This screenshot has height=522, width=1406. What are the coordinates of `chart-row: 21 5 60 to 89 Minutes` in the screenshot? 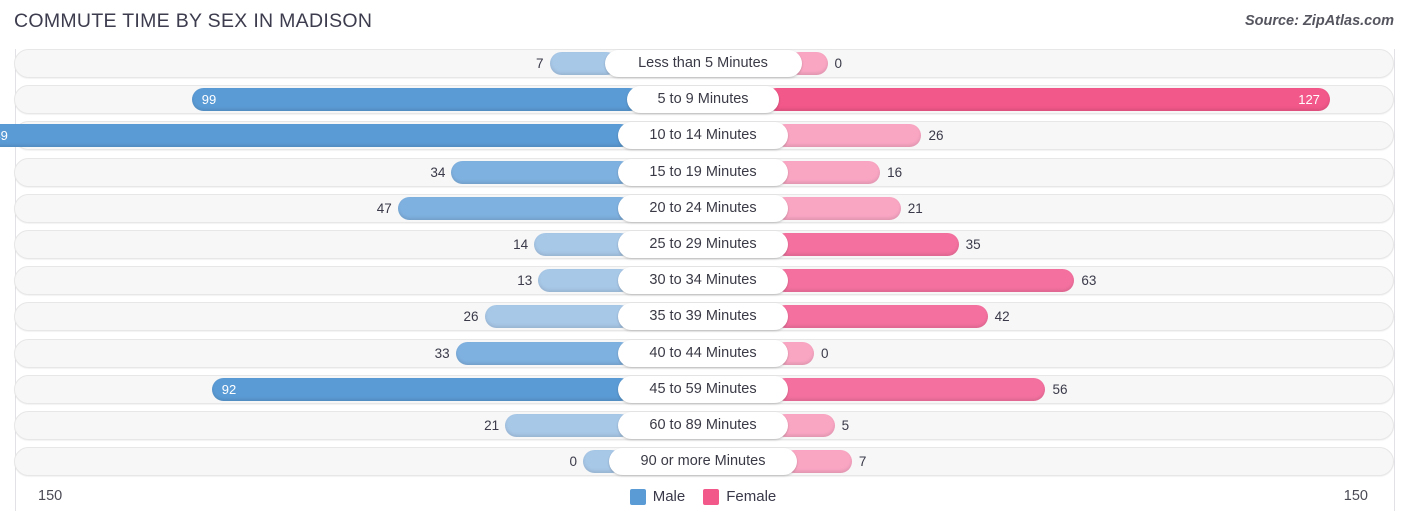 It's located at (704, 425).